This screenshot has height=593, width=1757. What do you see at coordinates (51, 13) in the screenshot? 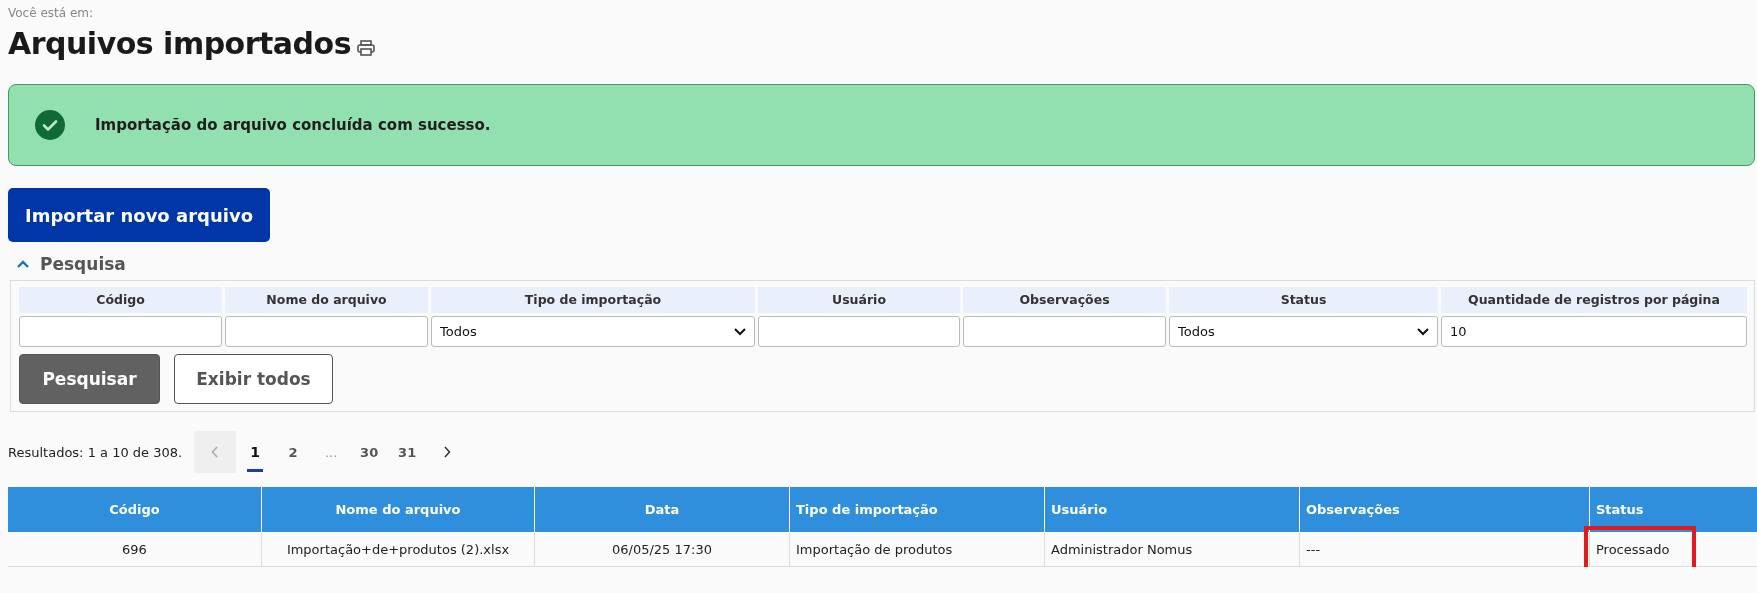
I see `breadcrumb-label: Você está em:` at bounding box center [51, 13].